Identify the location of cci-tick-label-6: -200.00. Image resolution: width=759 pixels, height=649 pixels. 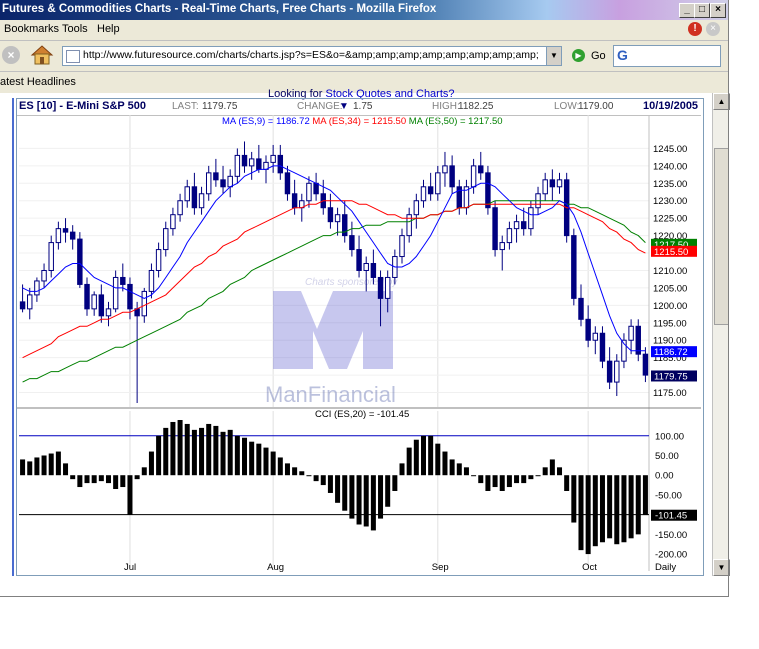
(671, 555).